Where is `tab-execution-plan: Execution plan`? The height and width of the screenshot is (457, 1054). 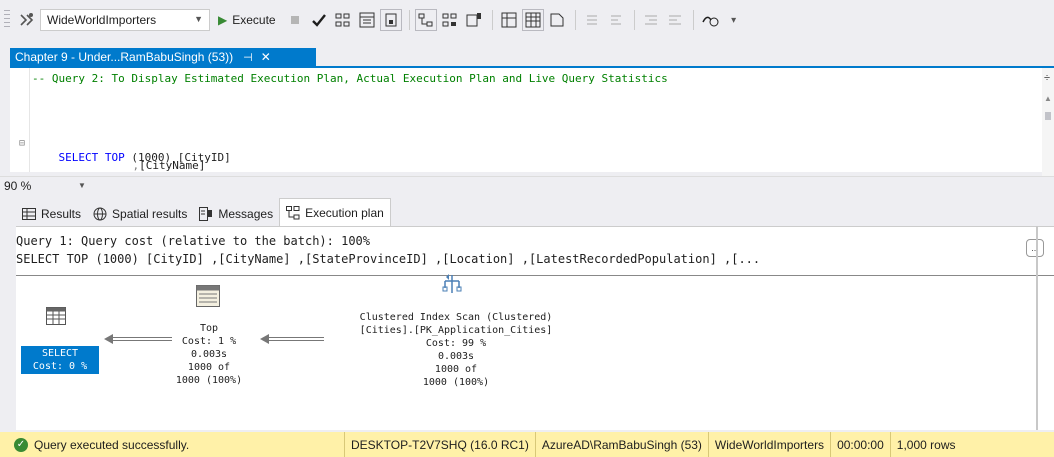
tab-execution-plan: Execution plan is located at coordinates (335, 212).